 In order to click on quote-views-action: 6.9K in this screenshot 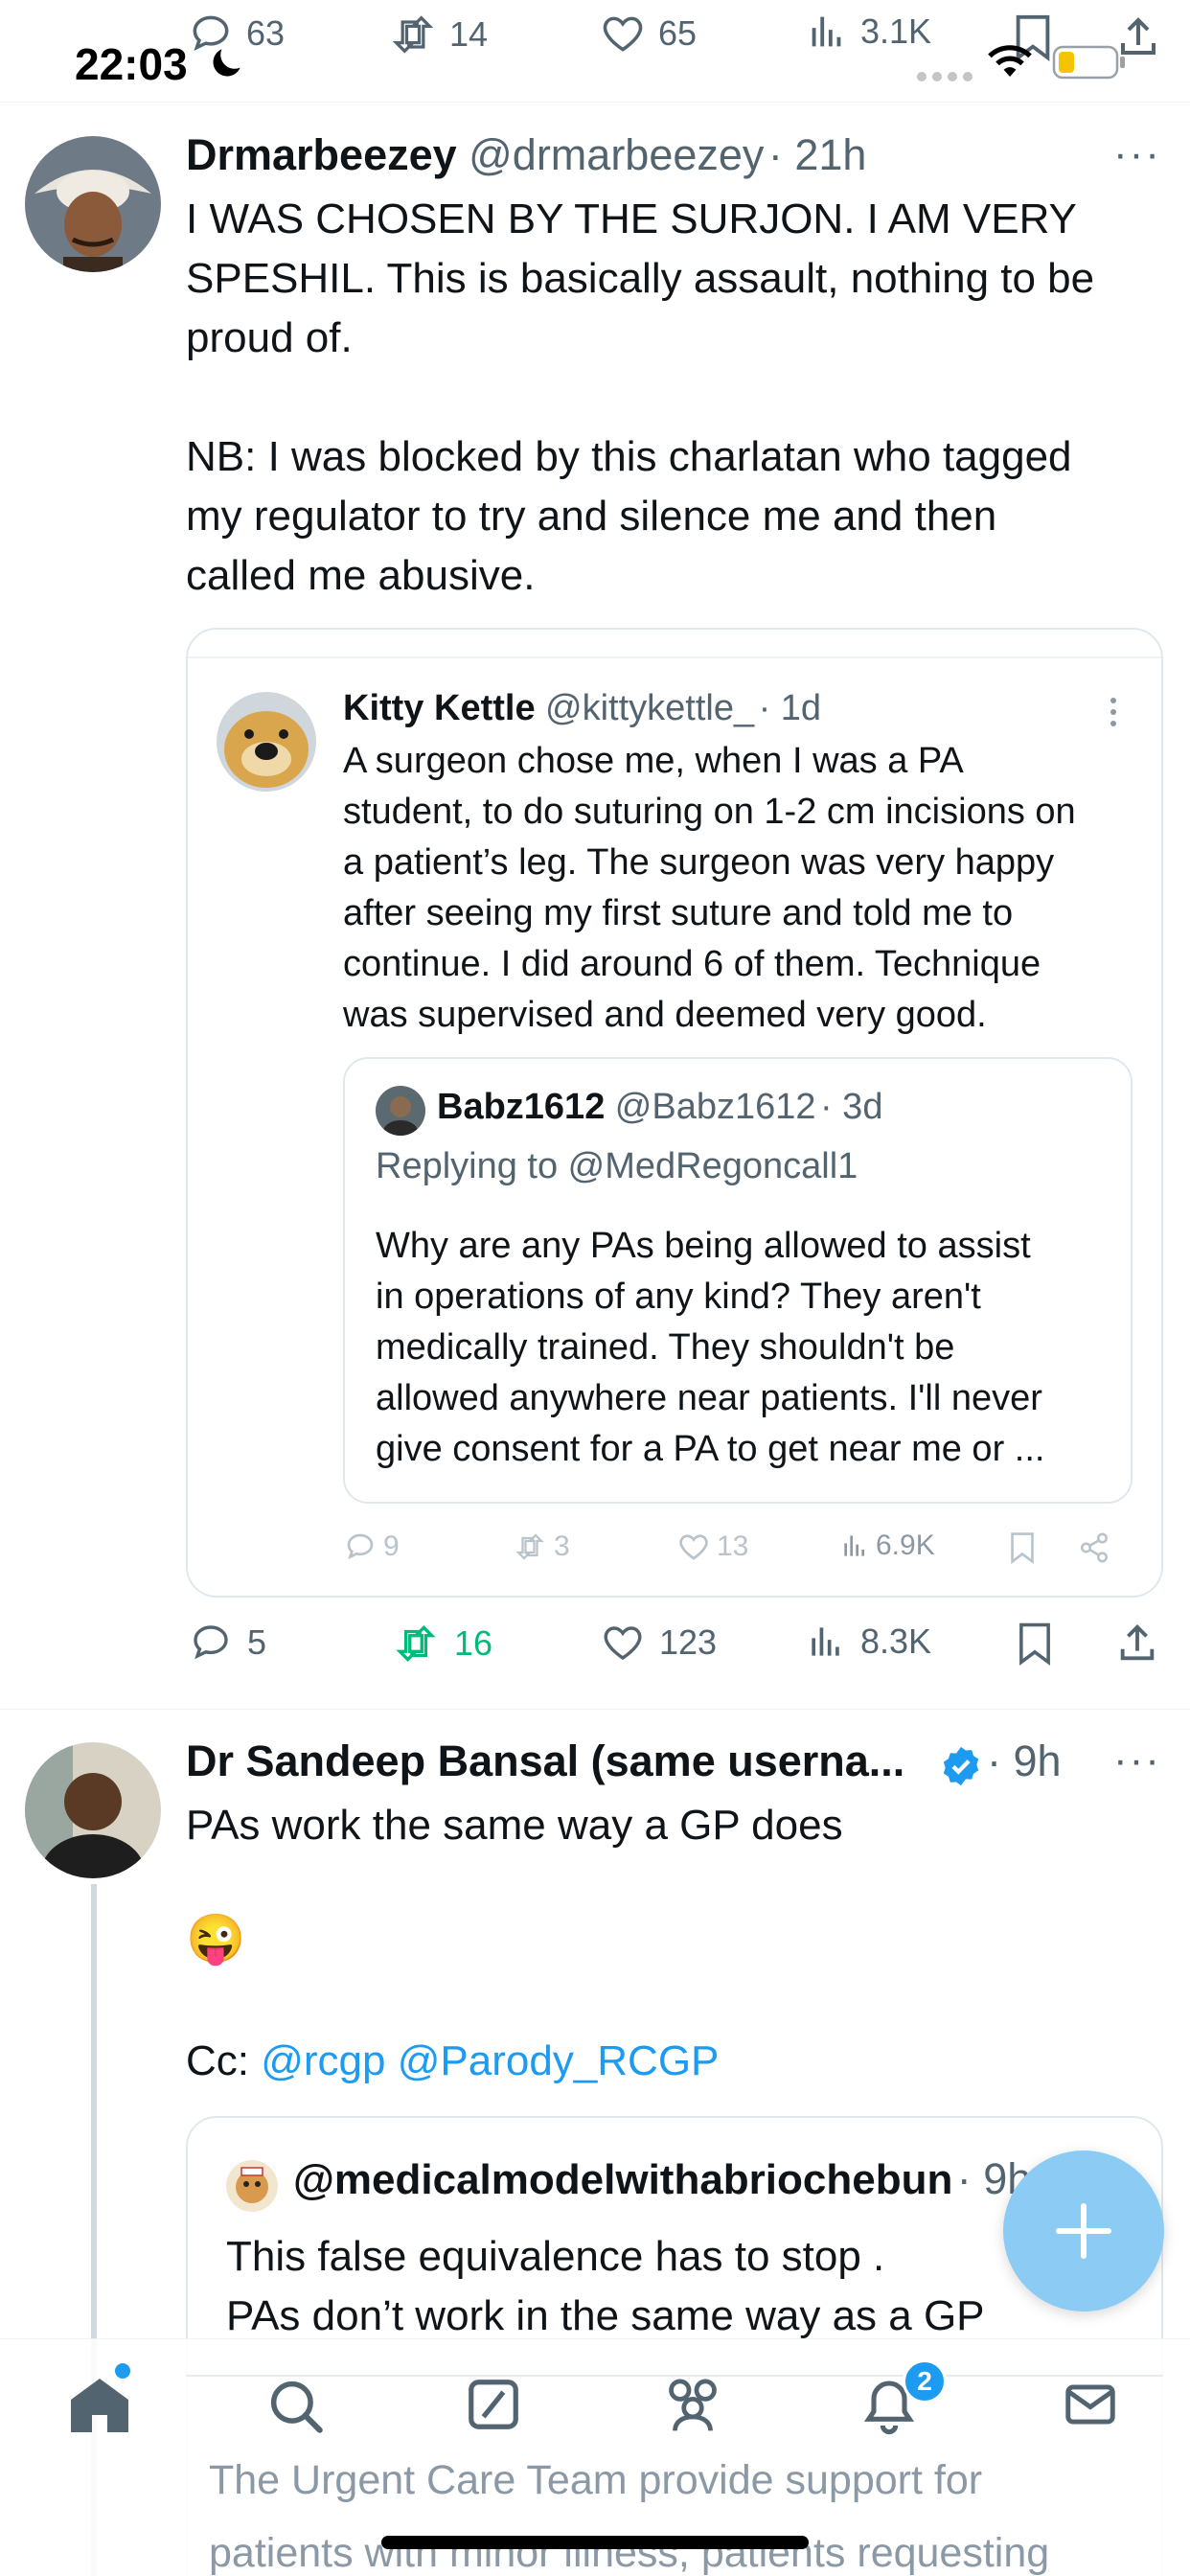, I will do `click(887, 1546)`.